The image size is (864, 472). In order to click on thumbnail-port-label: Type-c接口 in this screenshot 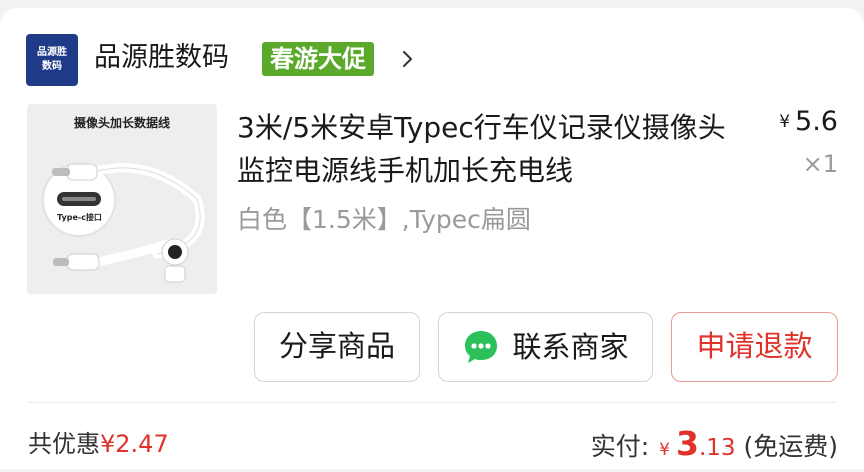, I will do `click(79, 217)`.